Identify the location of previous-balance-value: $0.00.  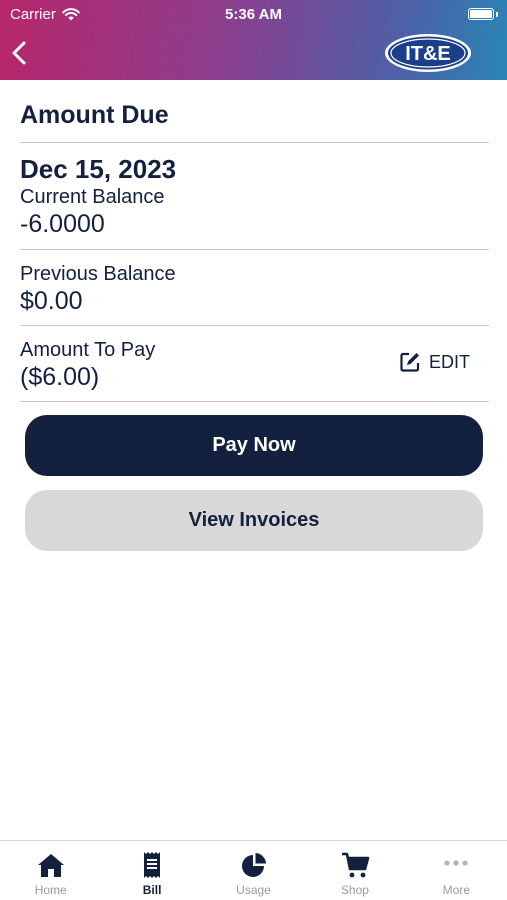
(51, 301).